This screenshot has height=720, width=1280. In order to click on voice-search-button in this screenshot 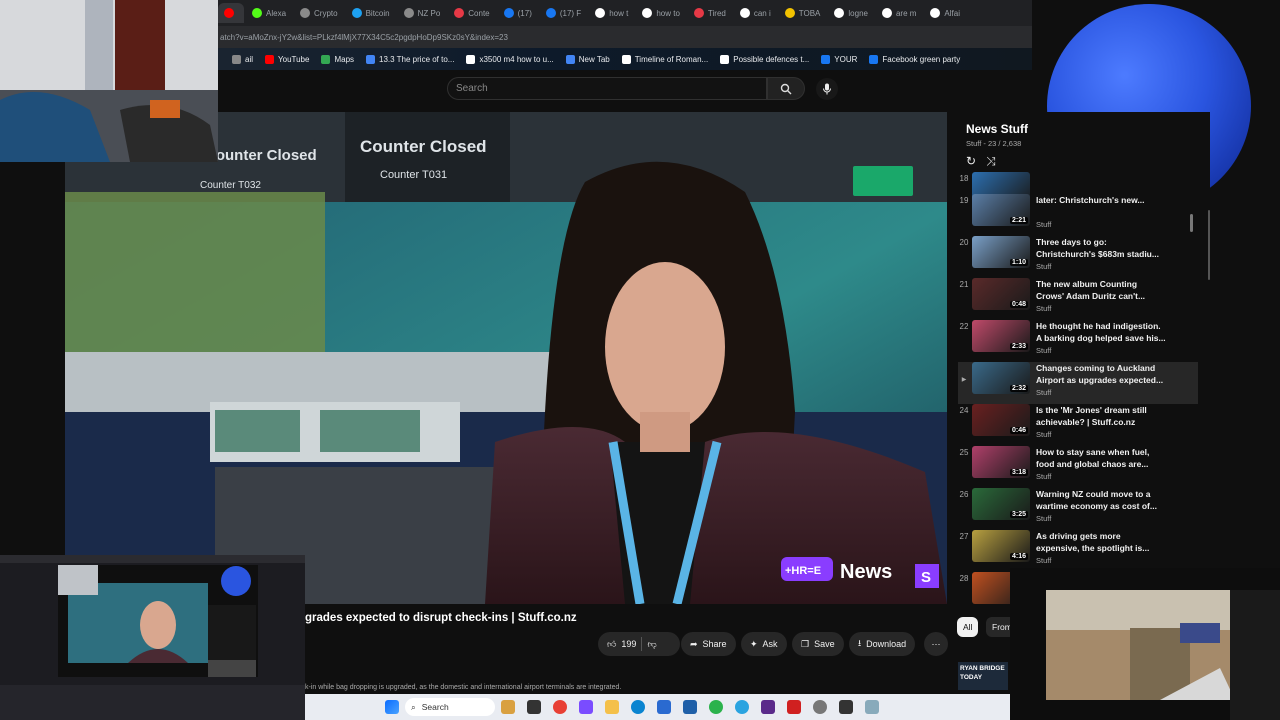, I will do `click(827, 89)`.